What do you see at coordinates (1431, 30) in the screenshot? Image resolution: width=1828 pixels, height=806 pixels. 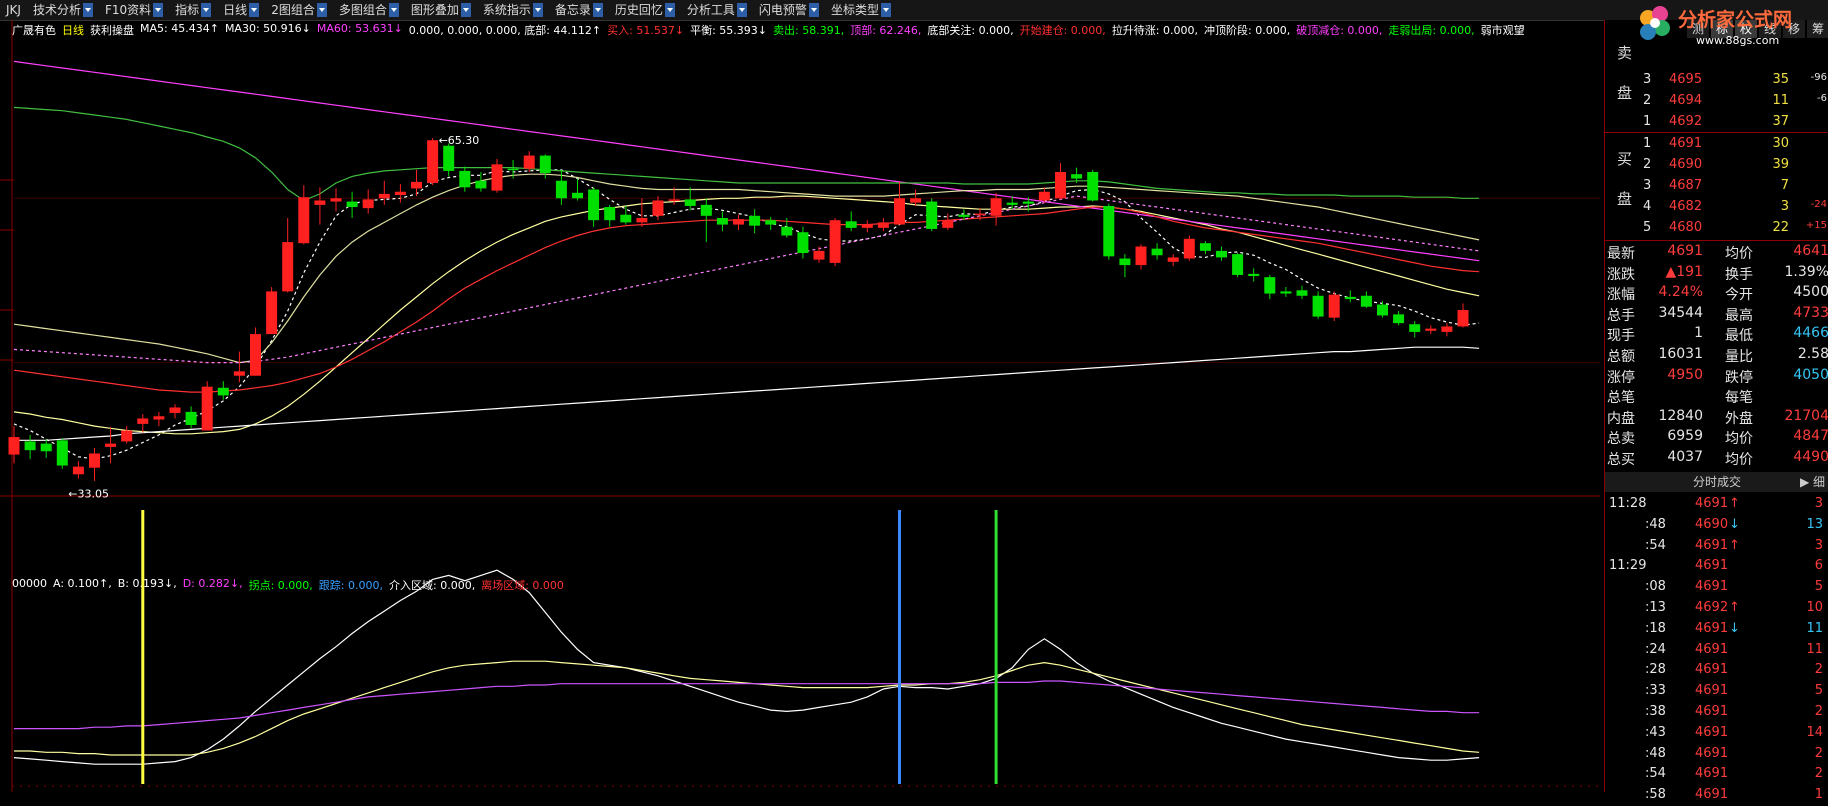 I see `info-item: 走弱出局: 0.000,` at bounding box center [1431, 30].